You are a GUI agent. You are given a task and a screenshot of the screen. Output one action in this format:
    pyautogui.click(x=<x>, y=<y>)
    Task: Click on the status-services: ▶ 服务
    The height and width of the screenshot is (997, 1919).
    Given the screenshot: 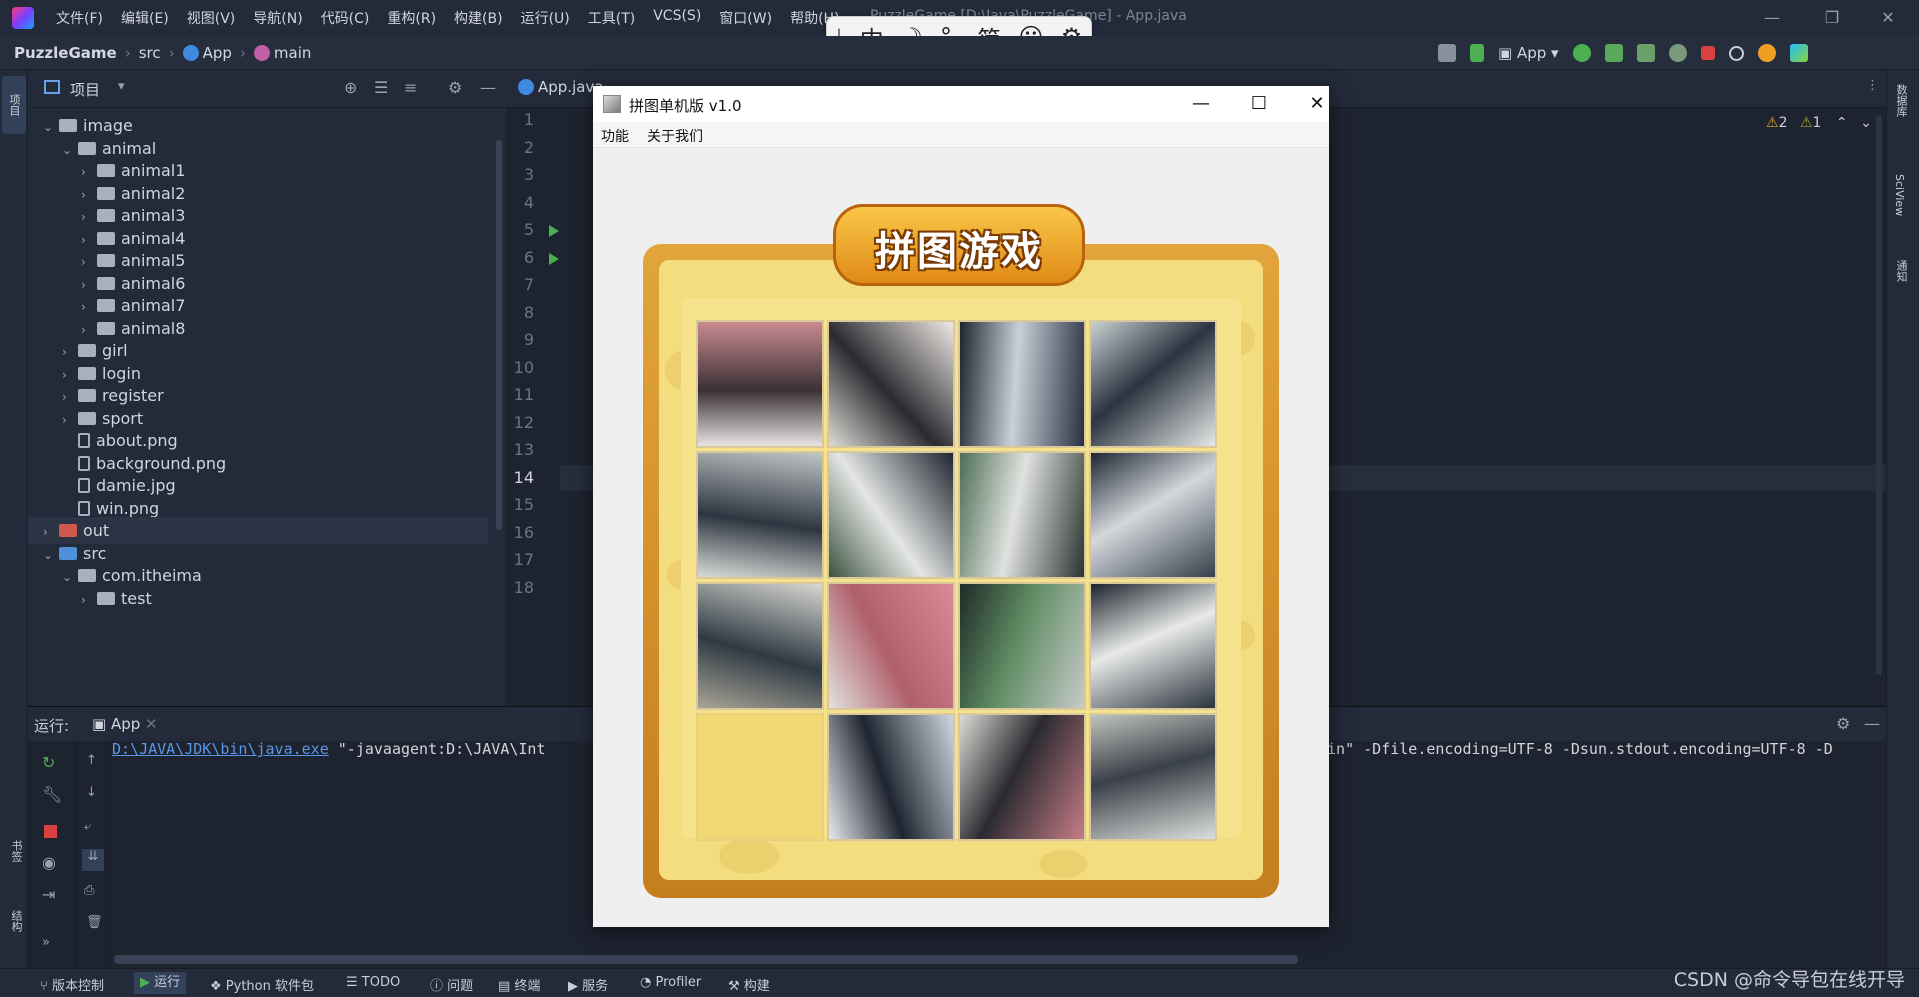 What is the action you would take?
    pyautogui.click(x=588, y=984)
    